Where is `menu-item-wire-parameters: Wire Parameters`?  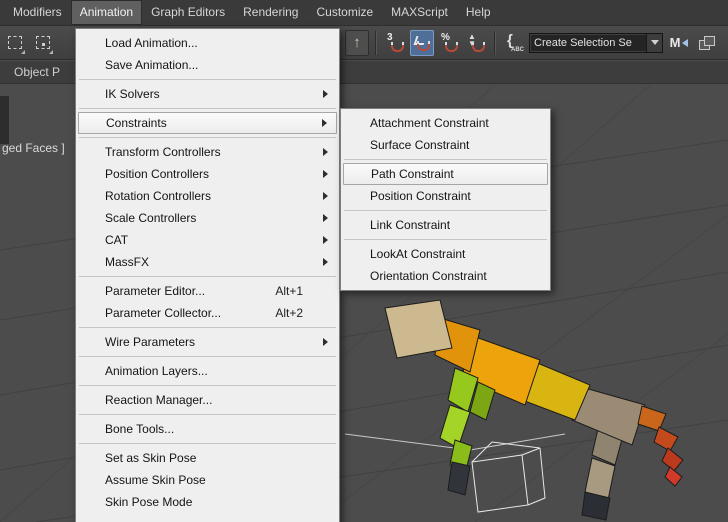
menu-item-wire-parameters: Wire Parameters is located at coordinates (207, 342).